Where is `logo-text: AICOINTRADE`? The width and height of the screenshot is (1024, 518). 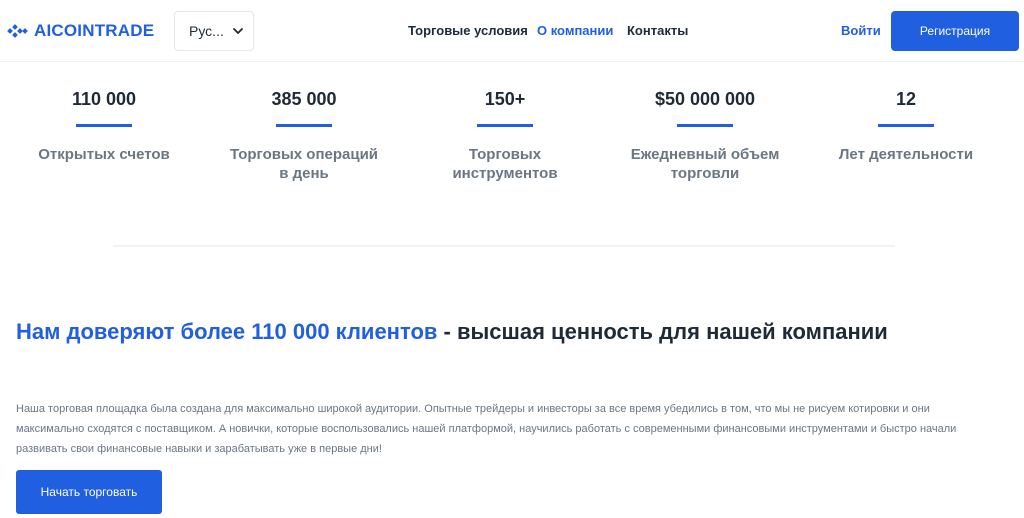
logo-text: AICOINTRADE is located at coordinates (94, 30).